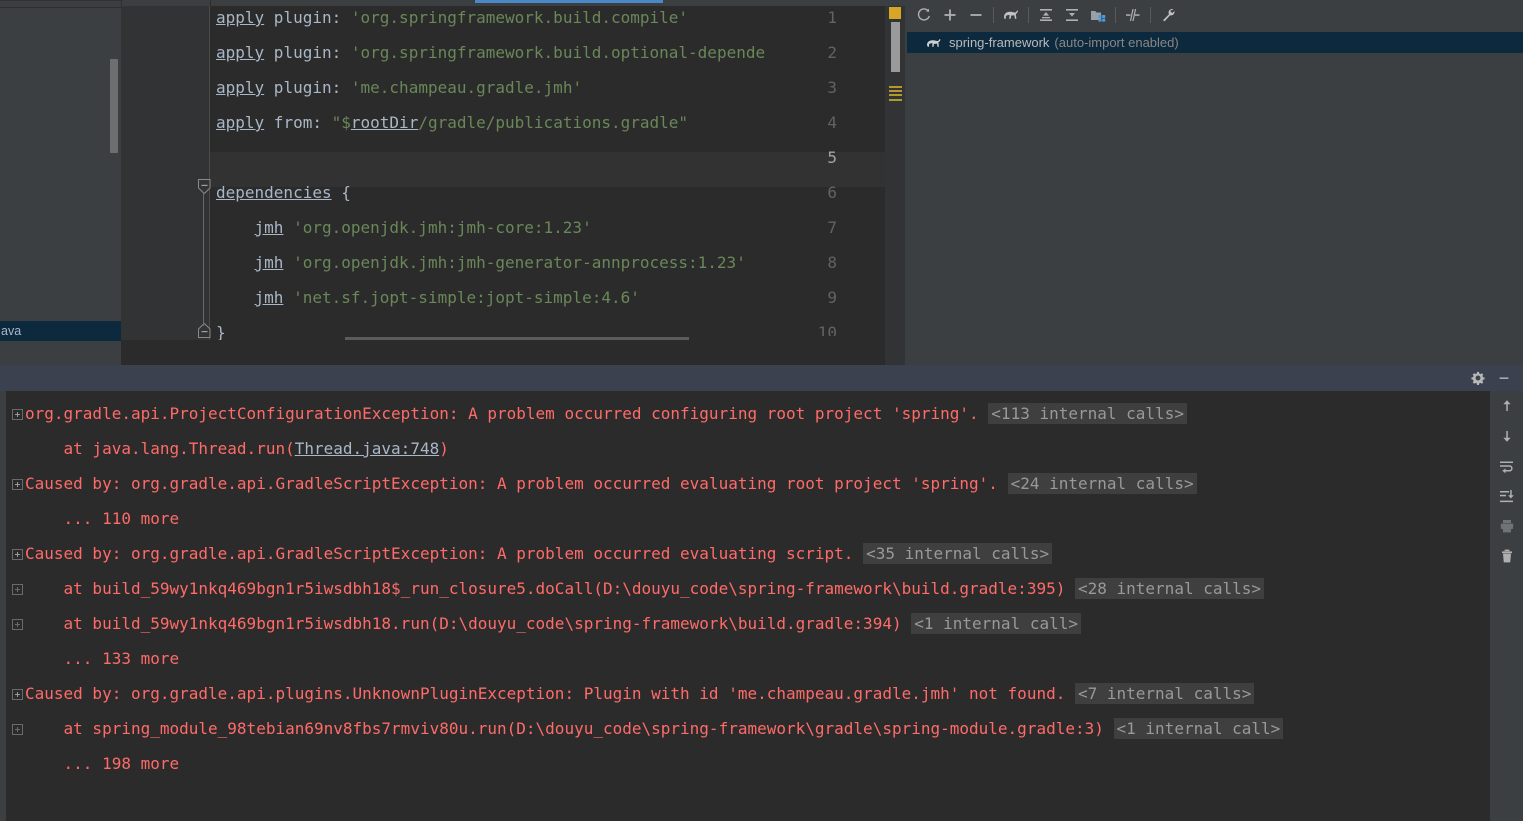 This screenshot has height=821, width=1523. What do you see at coordinates (367, 448) in the screenshot?
I see `stacktrace-link: Thread.java:748` at bounding box center [367, 448].